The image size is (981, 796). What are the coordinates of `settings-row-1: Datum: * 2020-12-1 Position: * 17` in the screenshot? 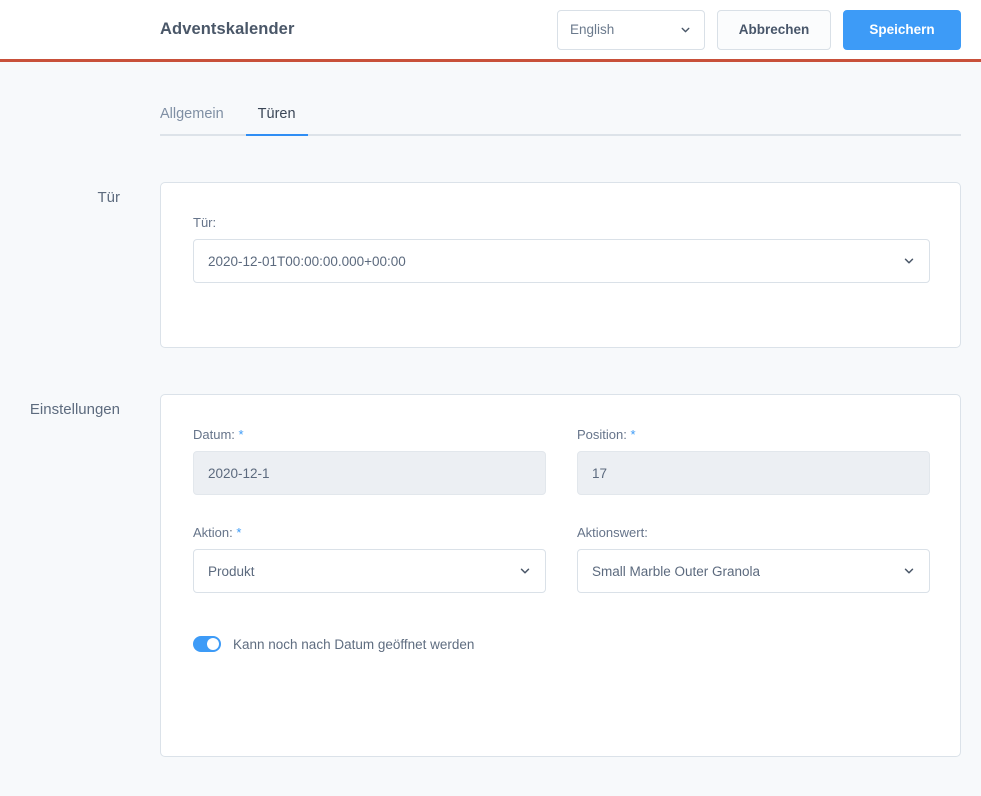 It's located at (561, 461).